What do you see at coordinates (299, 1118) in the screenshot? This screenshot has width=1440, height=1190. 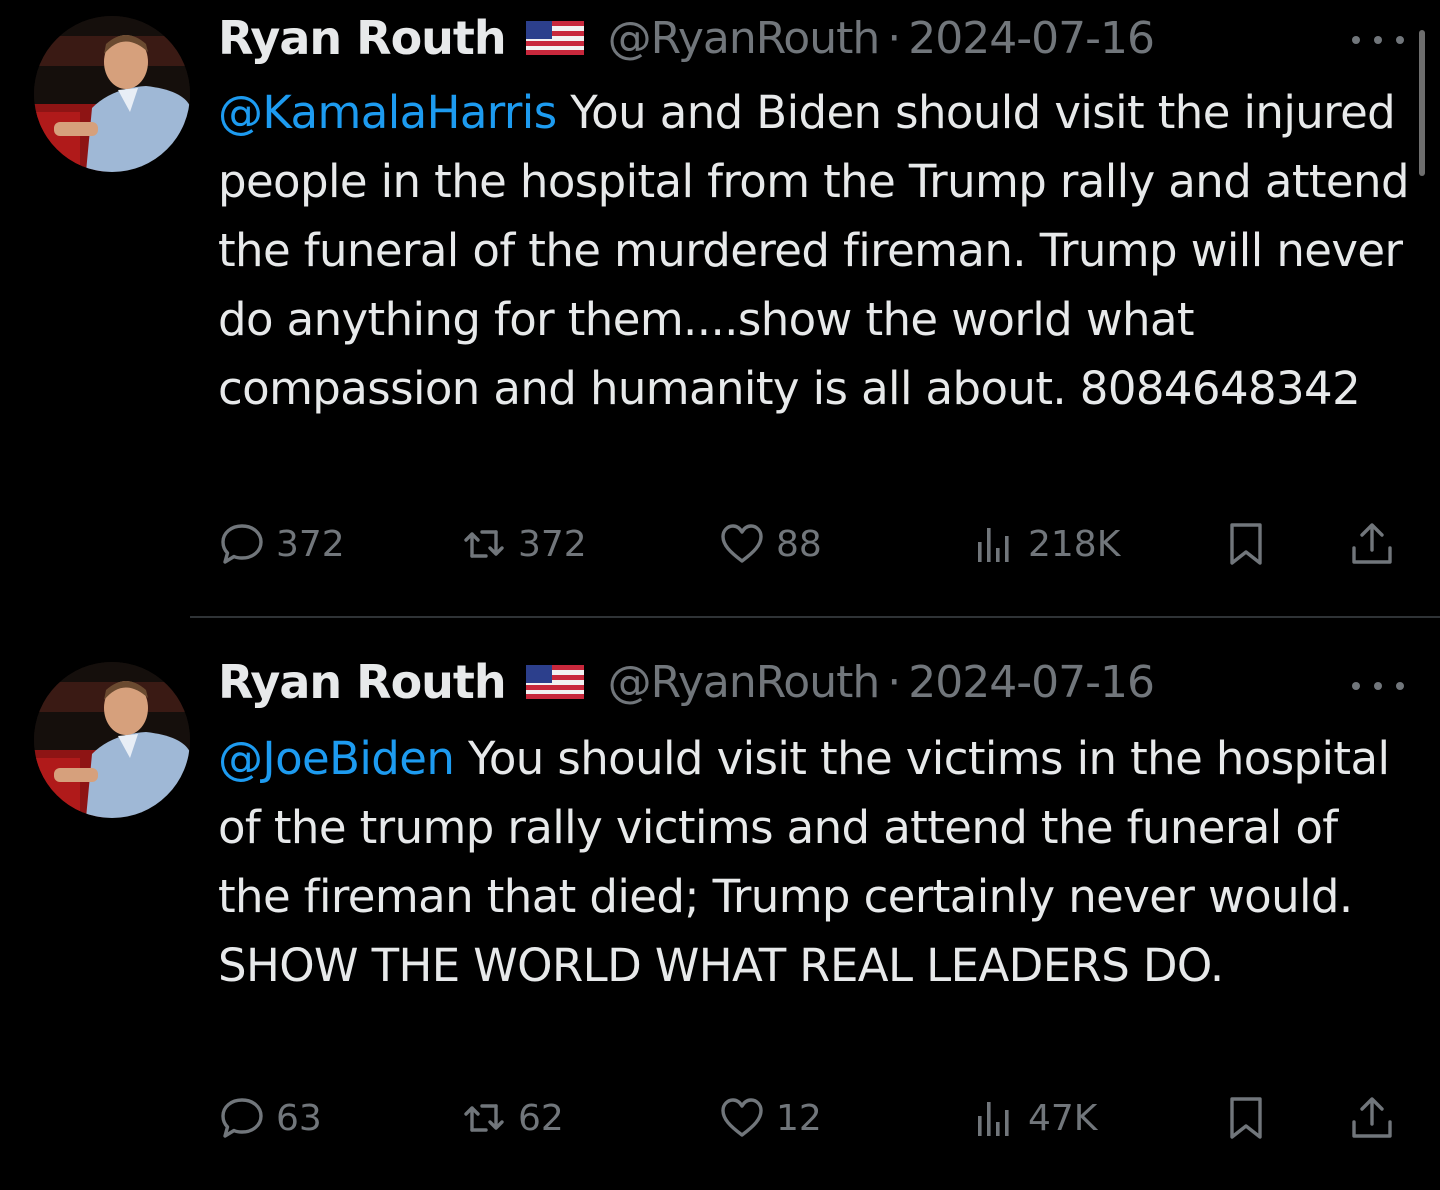 I see `reply-count: 63` at bounding box center [299, 1118].